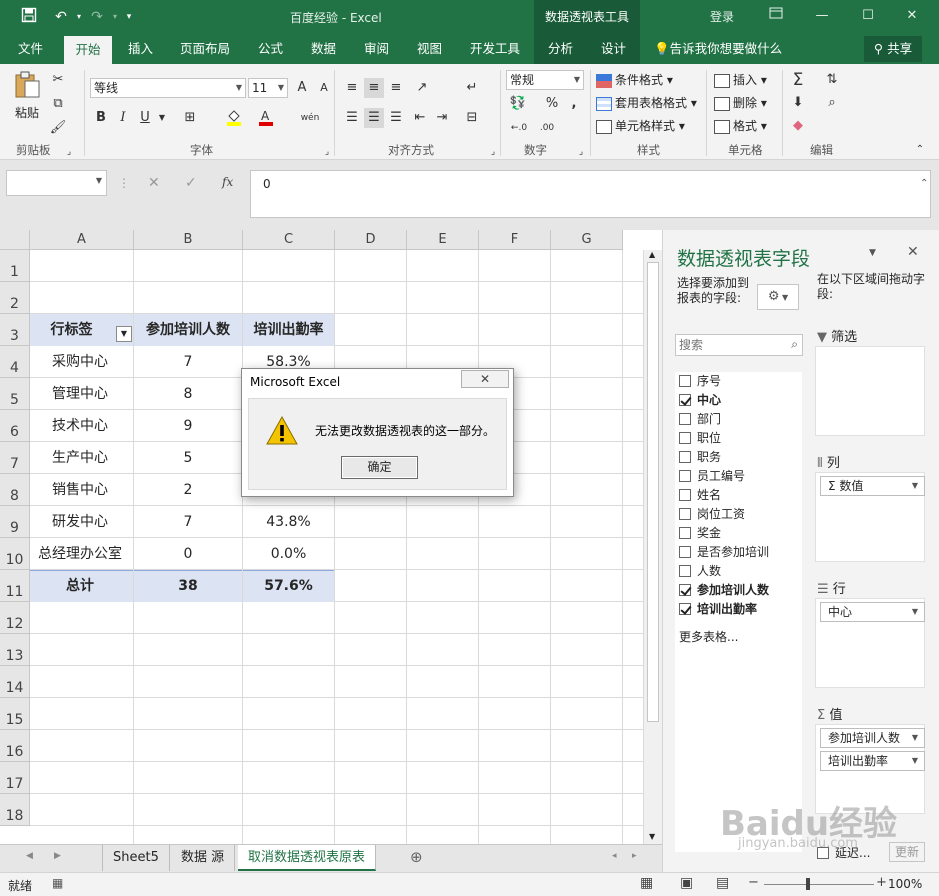  I want to click on align-middle-icon: ≡, so click(374, 88).